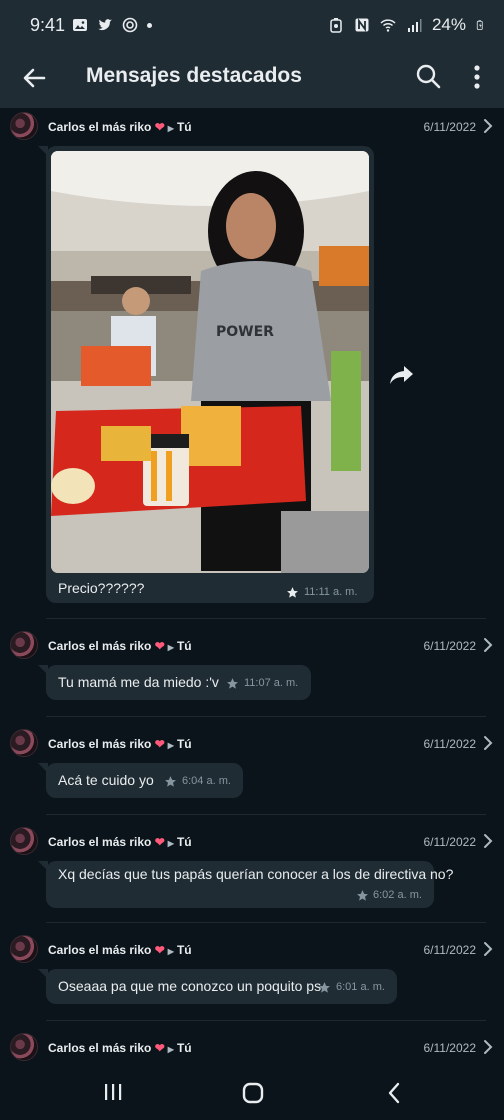 The image size is (504, 1120). I want to click on threads-icon, so click(130, 25).